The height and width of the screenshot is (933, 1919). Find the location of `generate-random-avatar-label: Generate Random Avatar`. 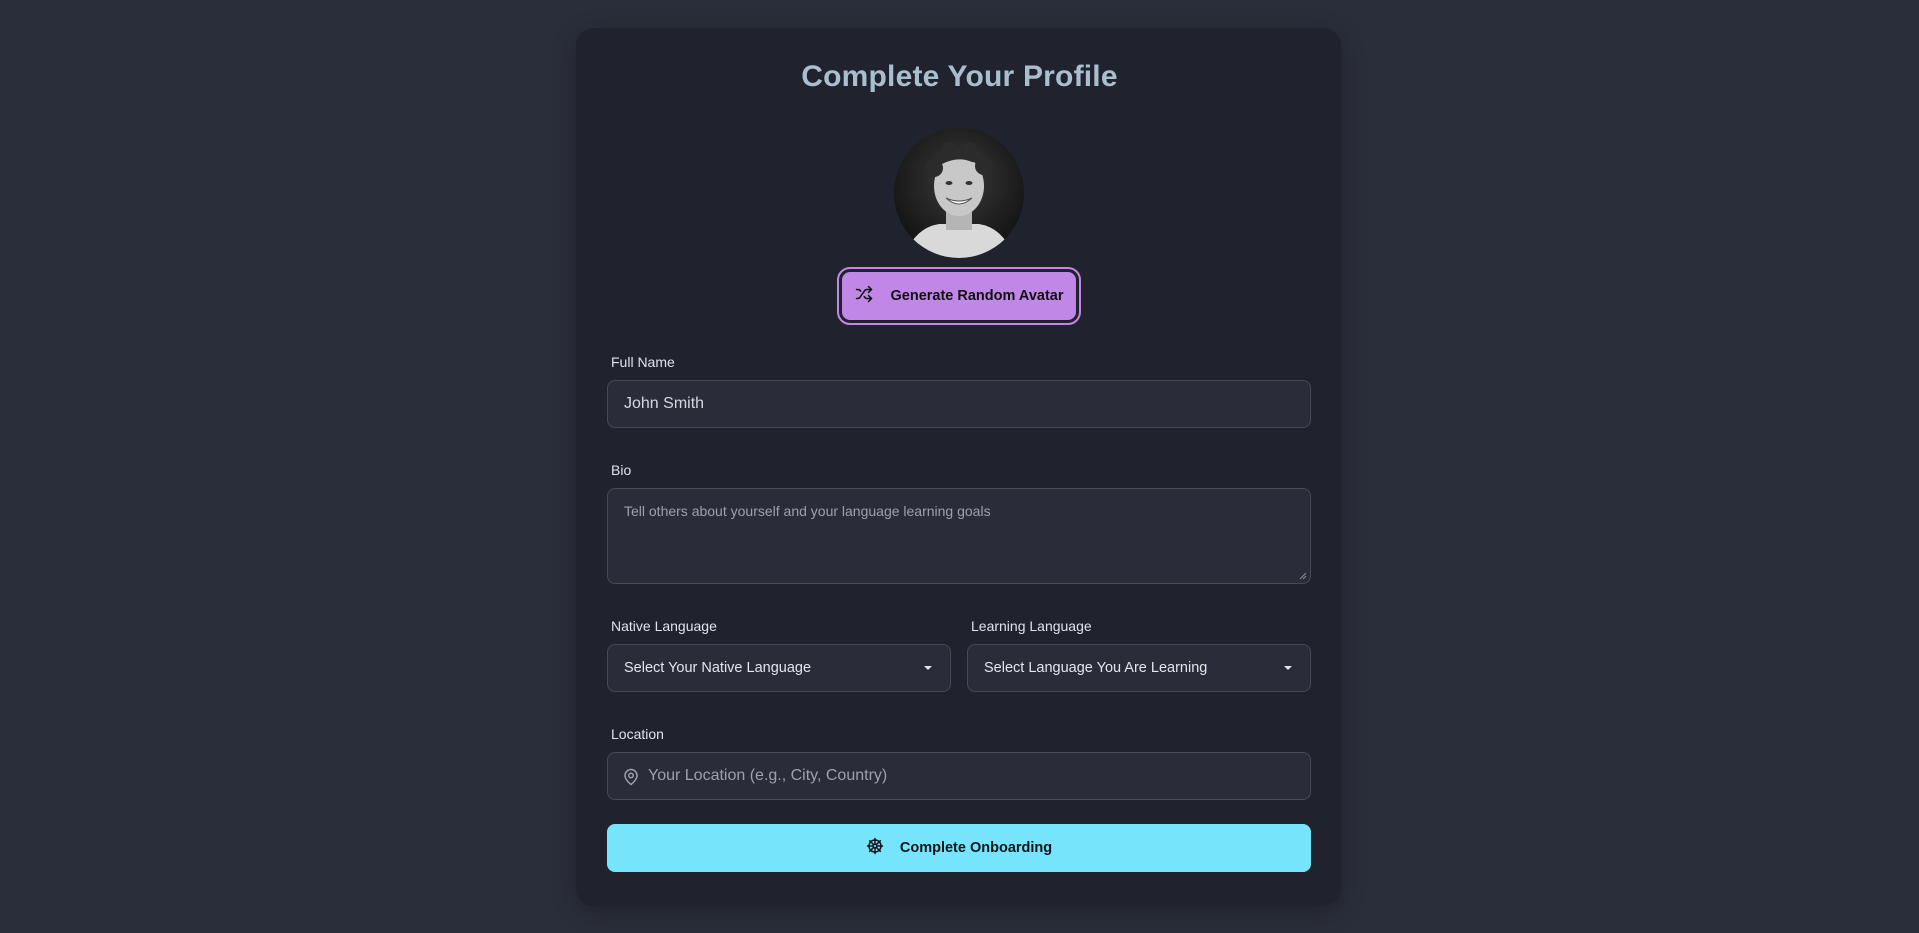

generate-random-avatar-label: Generate Random Avatar is located at coordinates (977, 296).